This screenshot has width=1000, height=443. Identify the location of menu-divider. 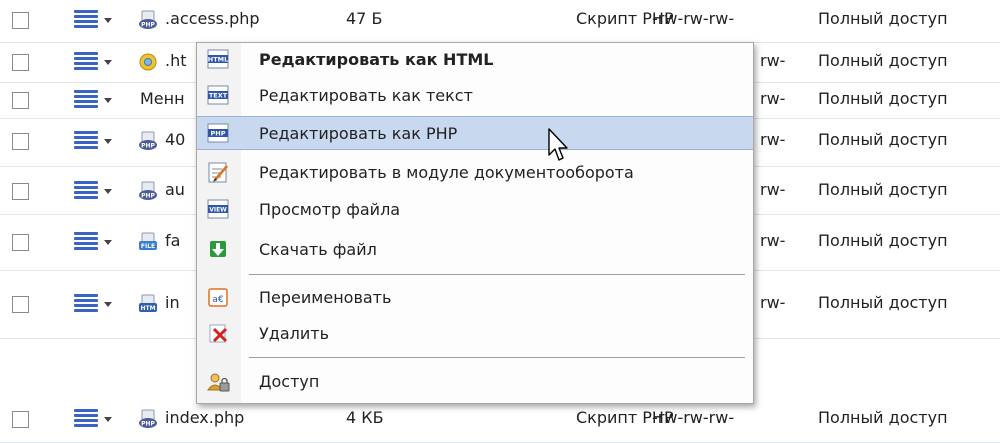
(497, 357).